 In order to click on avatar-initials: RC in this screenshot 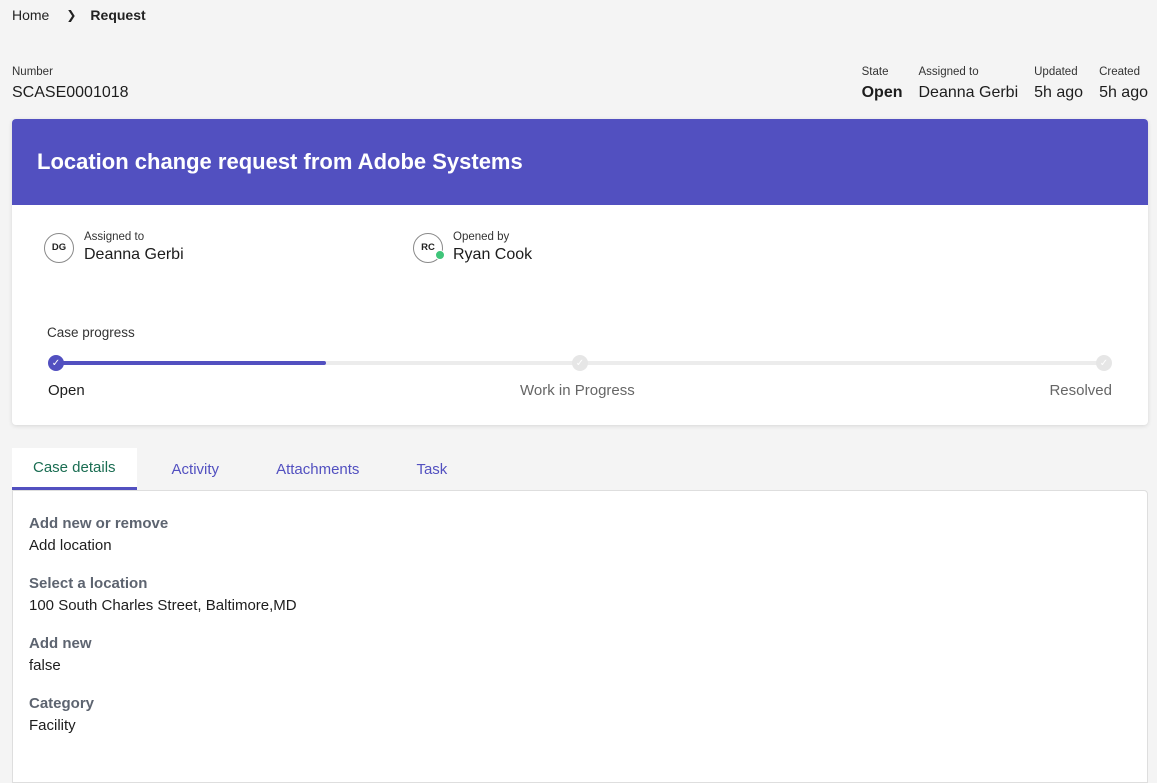, I will do `click(428, 247)`.